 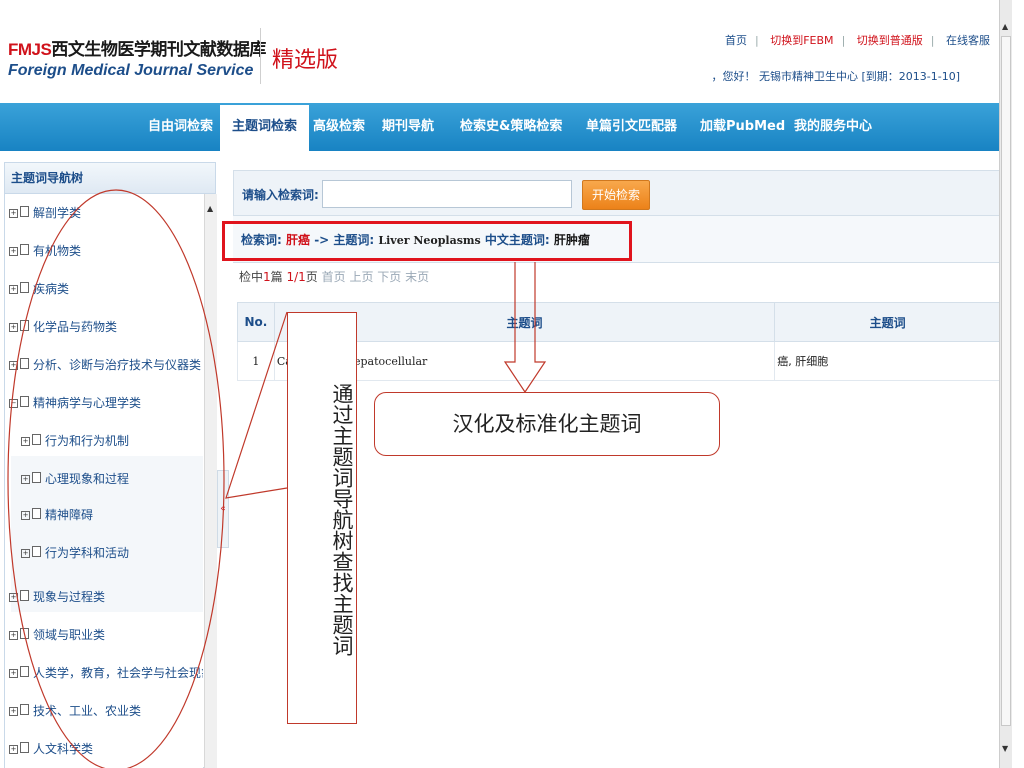 What do you see at coordinates (296, 277) in the screenshot?
I see `page-indicator: 1/1` at bounding box center [296, 277].